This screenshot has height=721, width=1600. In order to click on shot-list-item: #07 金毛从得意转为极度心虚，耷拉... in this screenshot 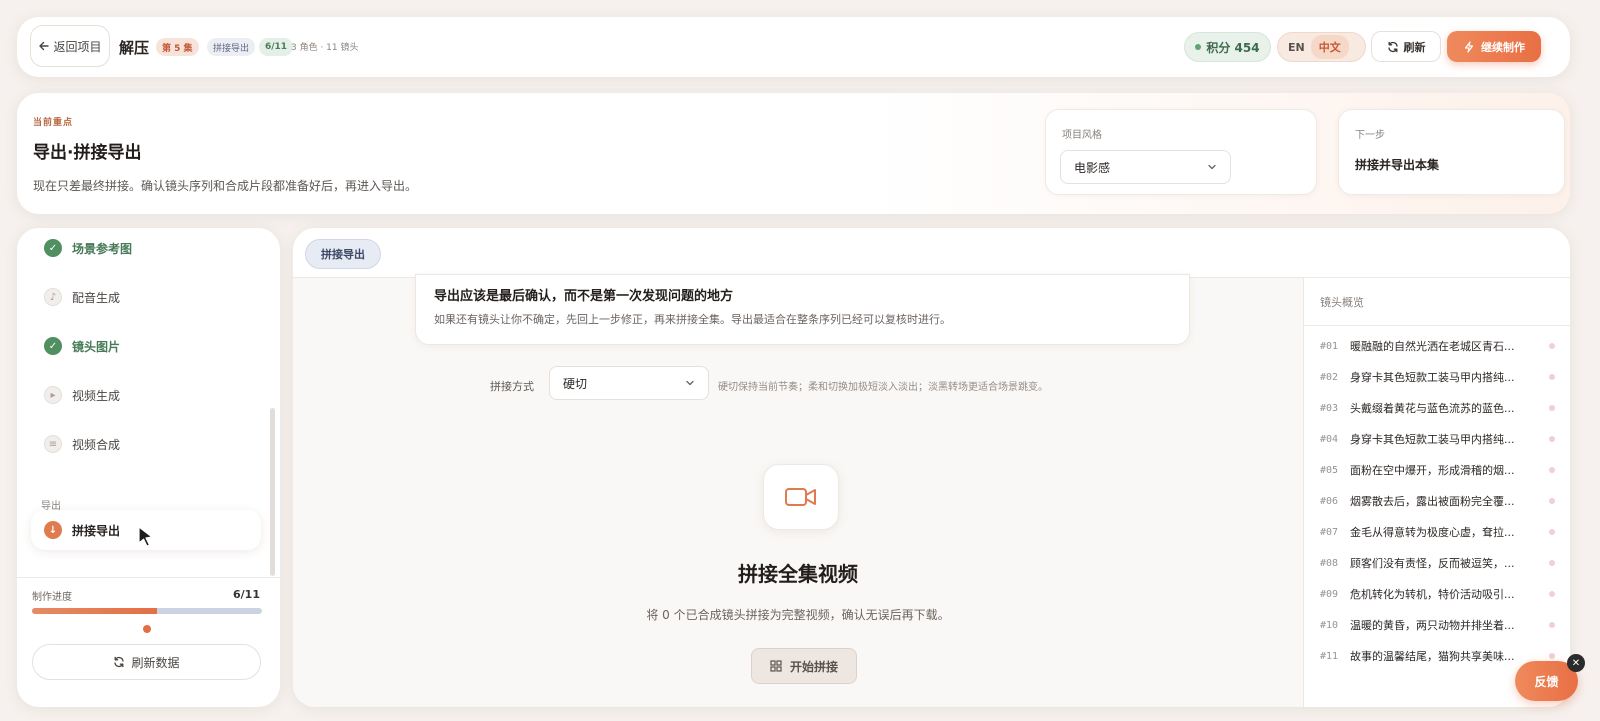, I will do `click(1437, 532)`.